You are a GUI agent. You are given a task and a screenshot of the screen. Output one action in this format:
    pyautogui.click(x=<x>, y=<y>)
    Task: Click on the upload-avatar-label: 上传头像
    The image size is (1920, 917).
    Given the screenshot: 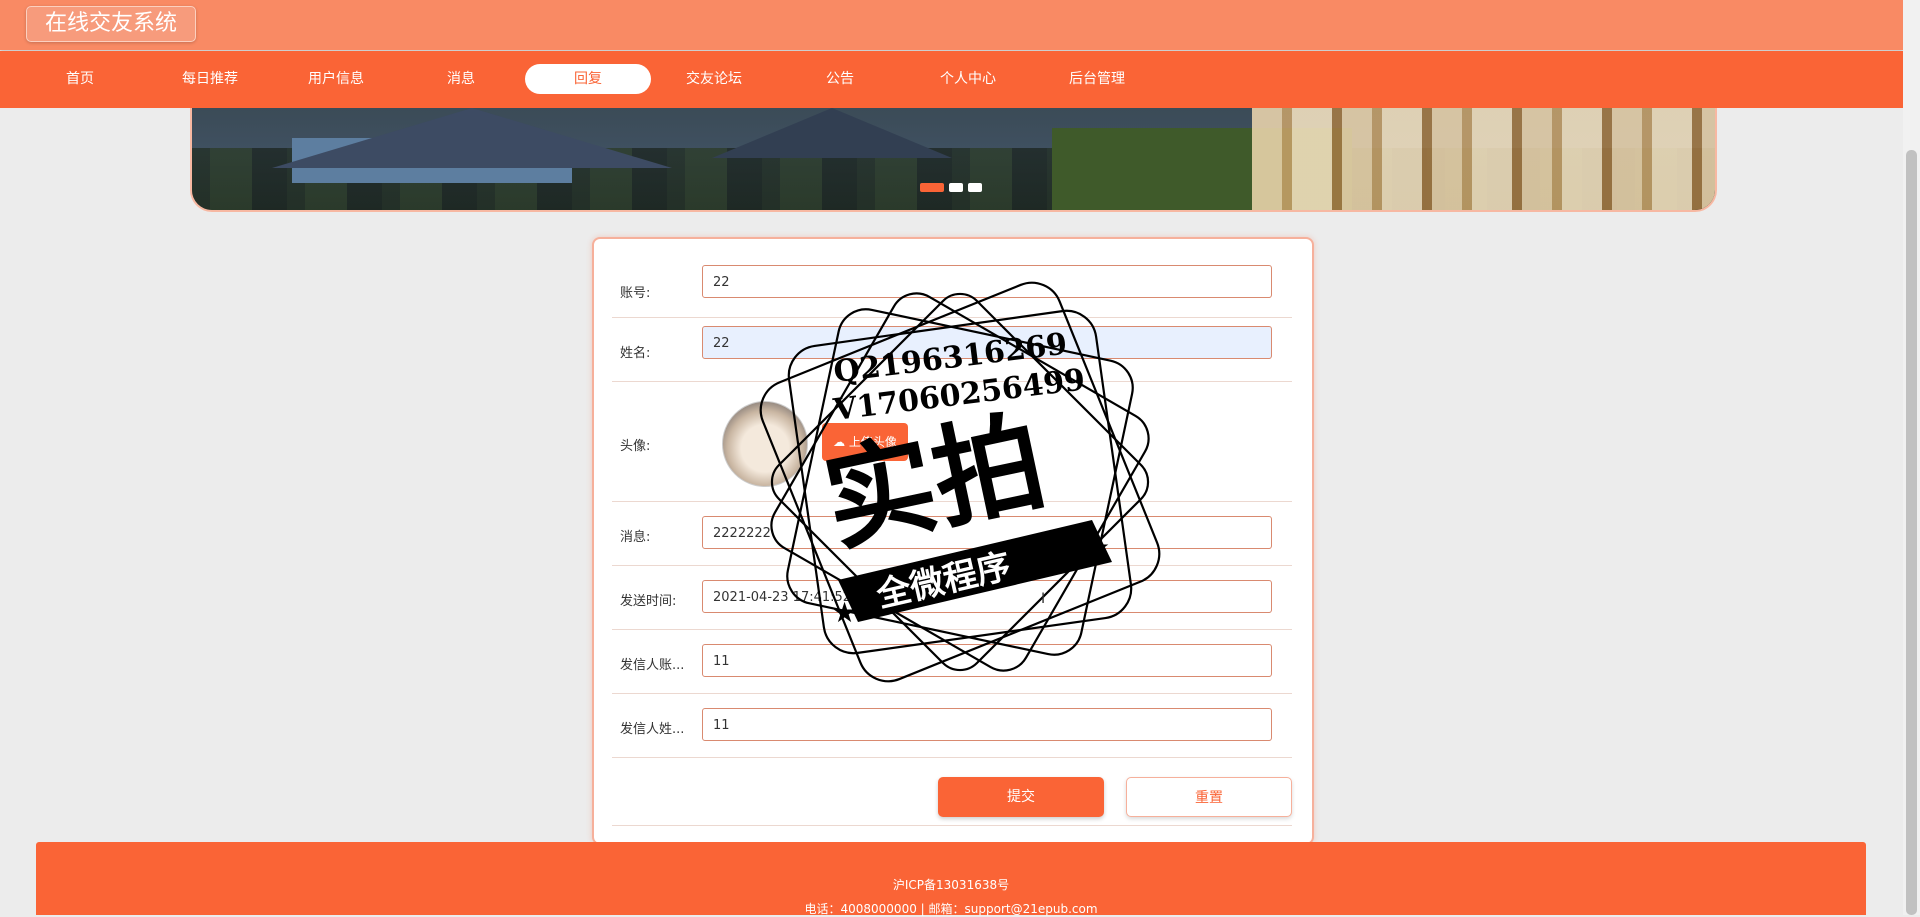 What is the action you would take?
    pyautogui.click(x=872, y=442)
    